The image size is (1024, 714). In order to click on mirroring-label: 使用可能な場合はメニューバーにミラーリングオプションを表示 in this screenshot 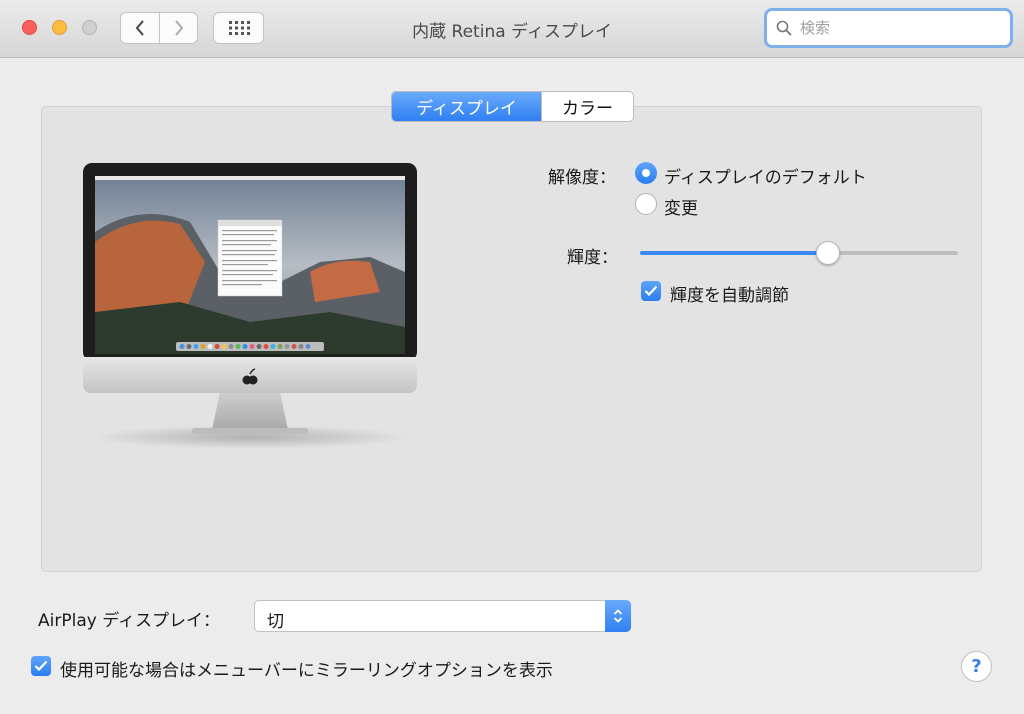, I will do `click(306, 668)`.